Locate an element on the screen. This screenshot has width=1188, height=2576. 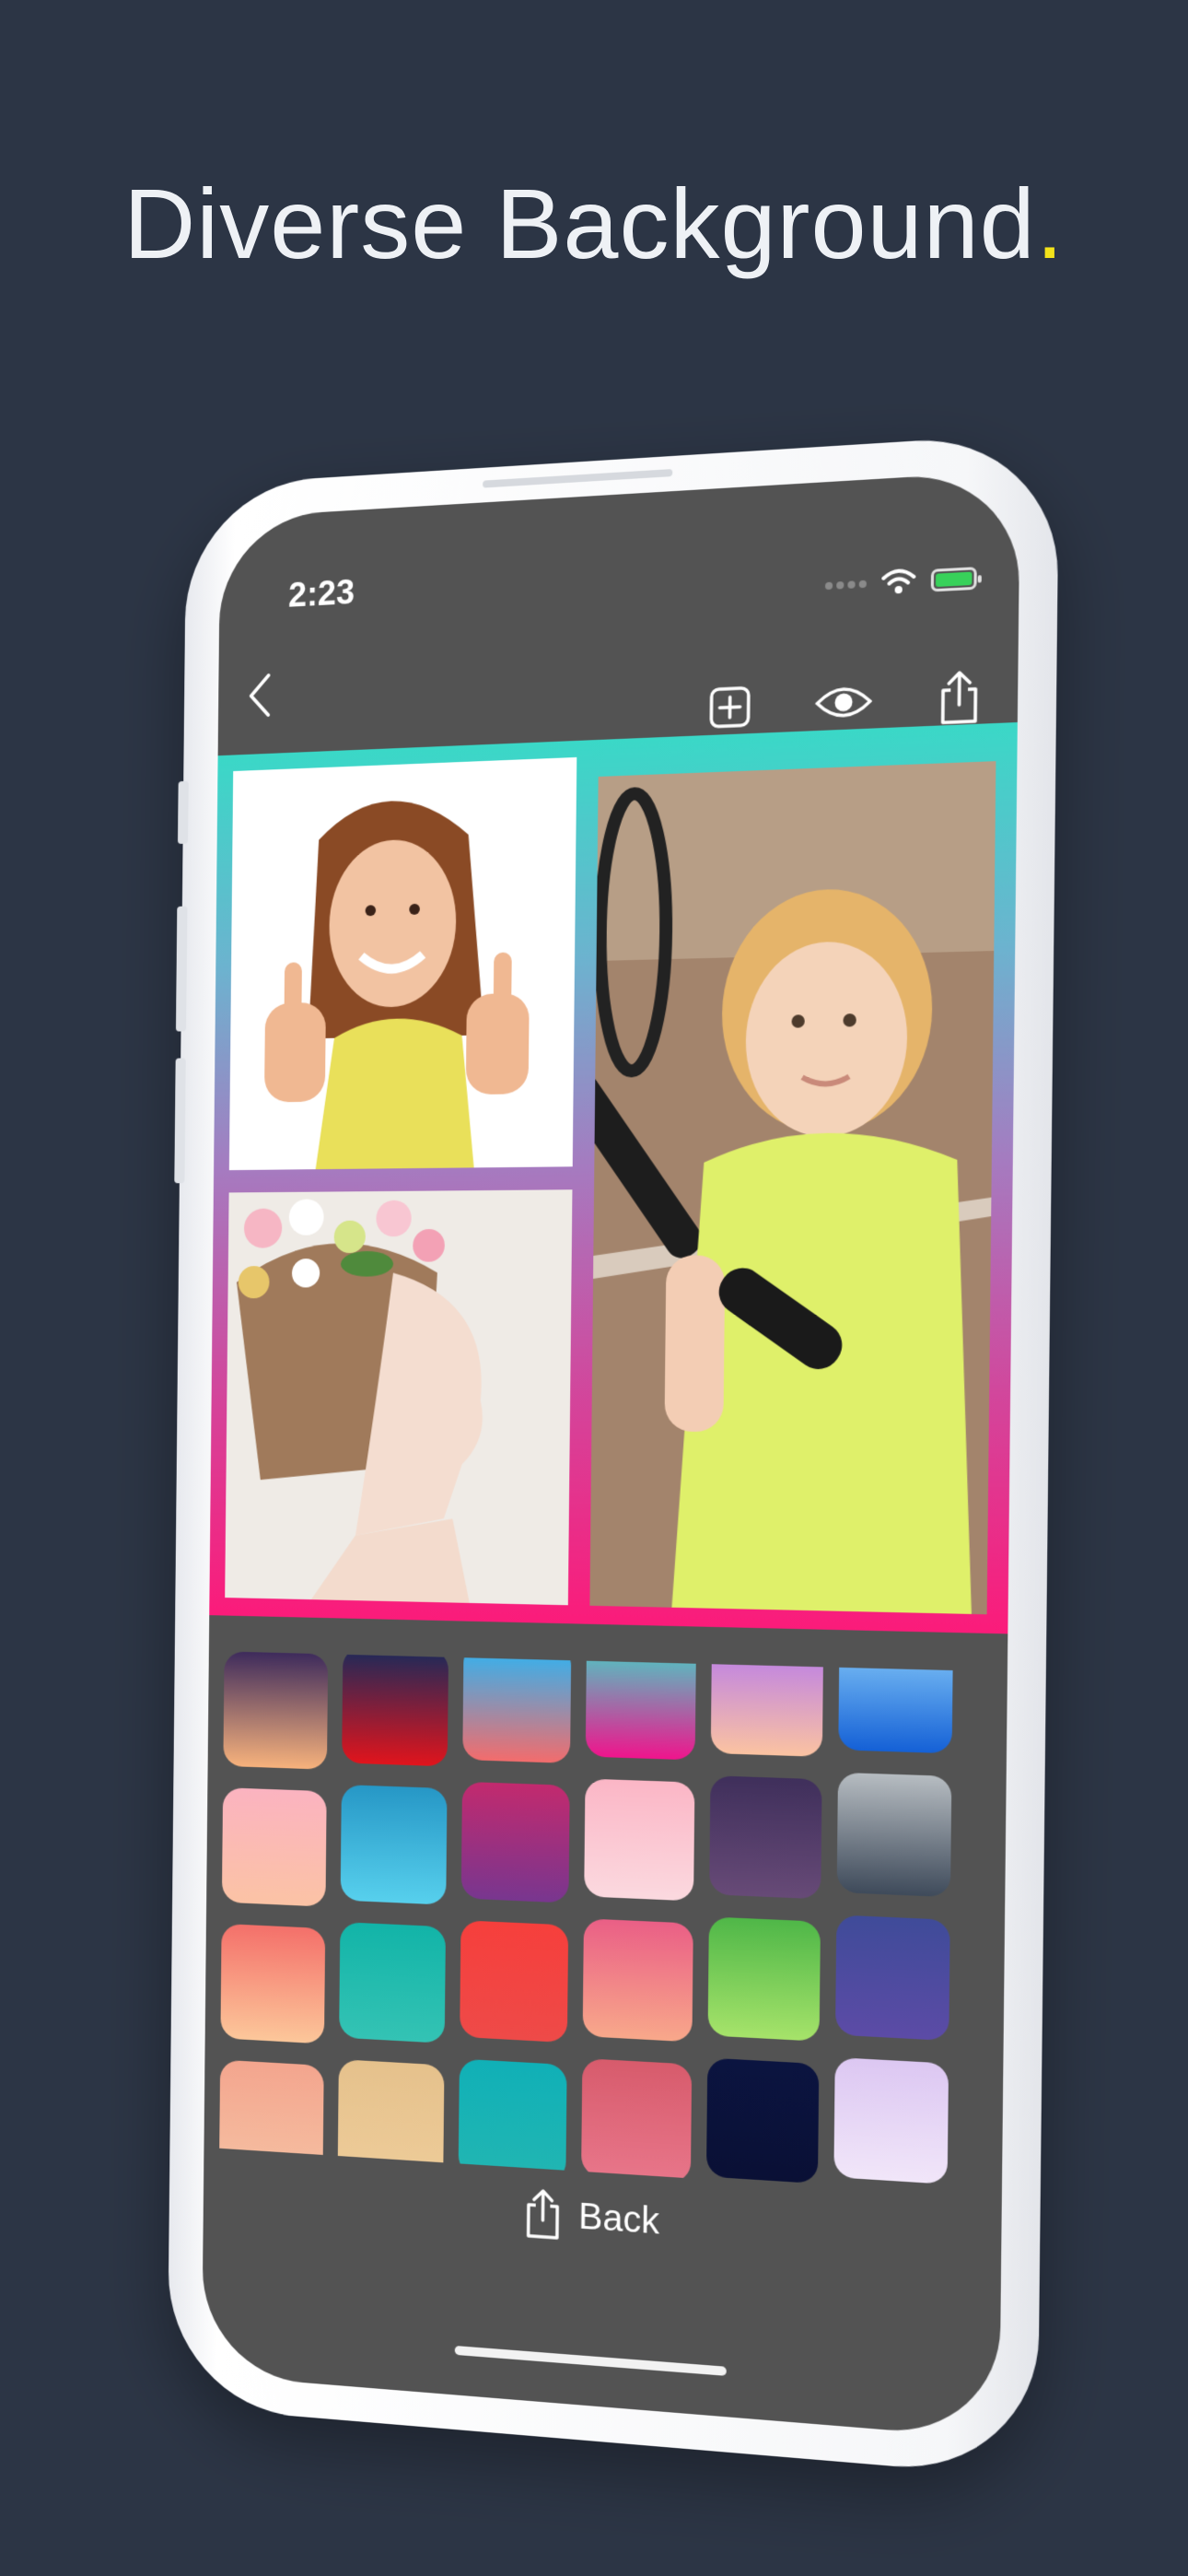
headline: Diverse Background. is located at coordinates (594, 223).